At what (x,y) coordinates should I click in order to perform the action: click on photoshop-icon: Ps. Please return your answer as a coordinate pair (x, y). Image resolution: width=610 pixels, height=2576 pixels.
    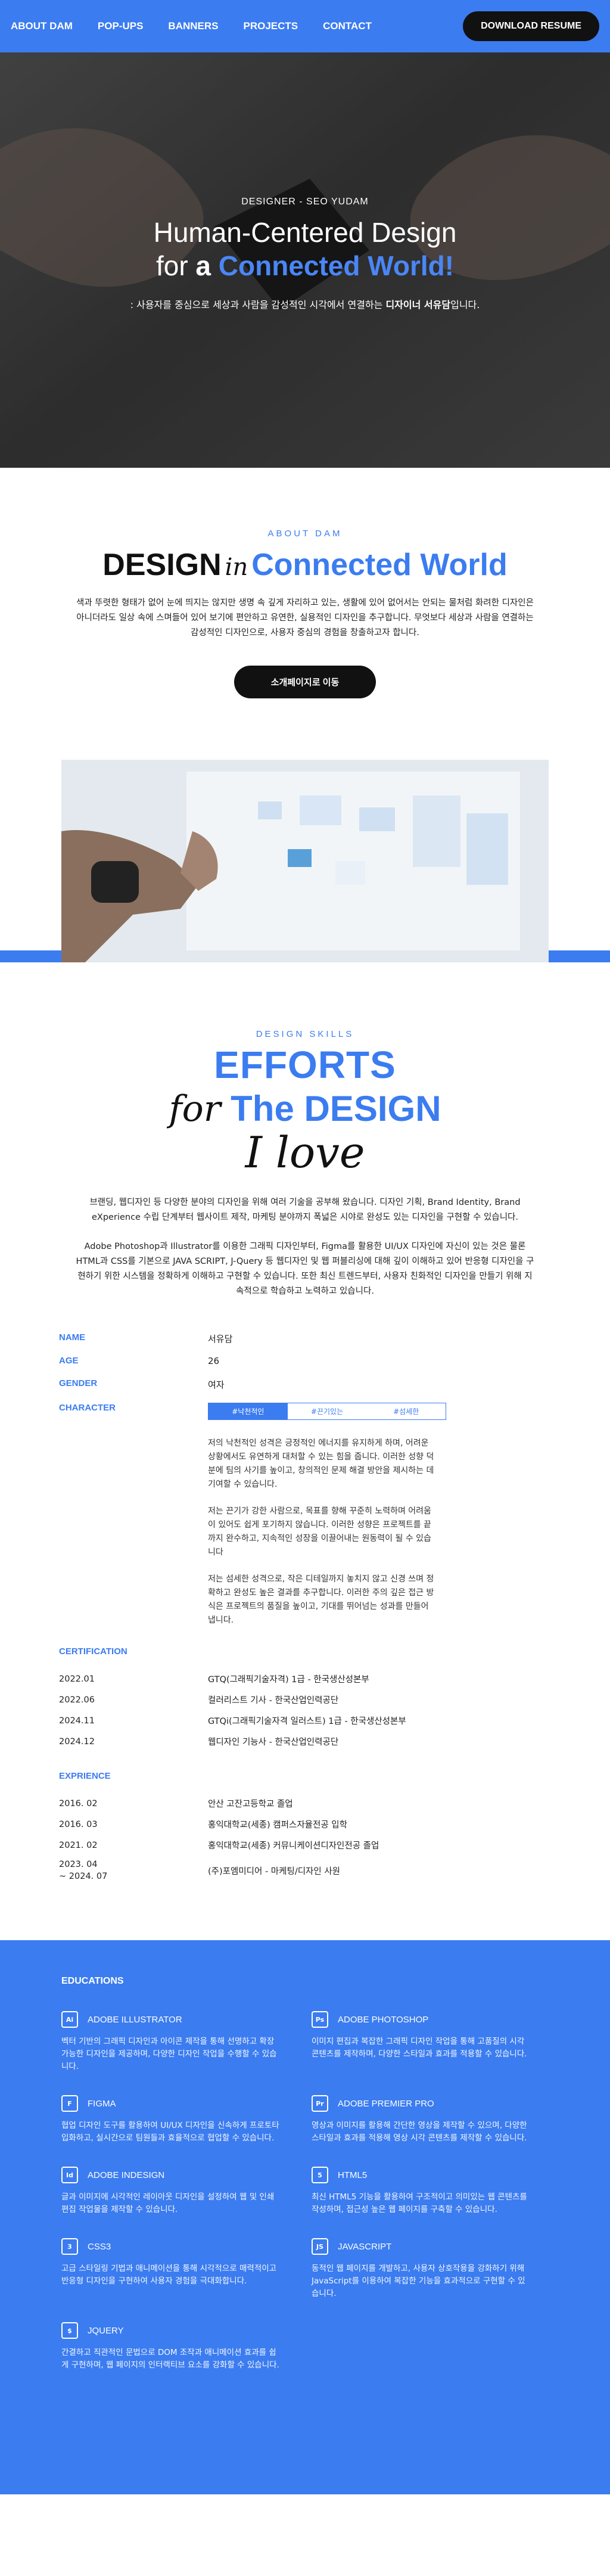
    Looking at the image, I should click on (320, 2019).